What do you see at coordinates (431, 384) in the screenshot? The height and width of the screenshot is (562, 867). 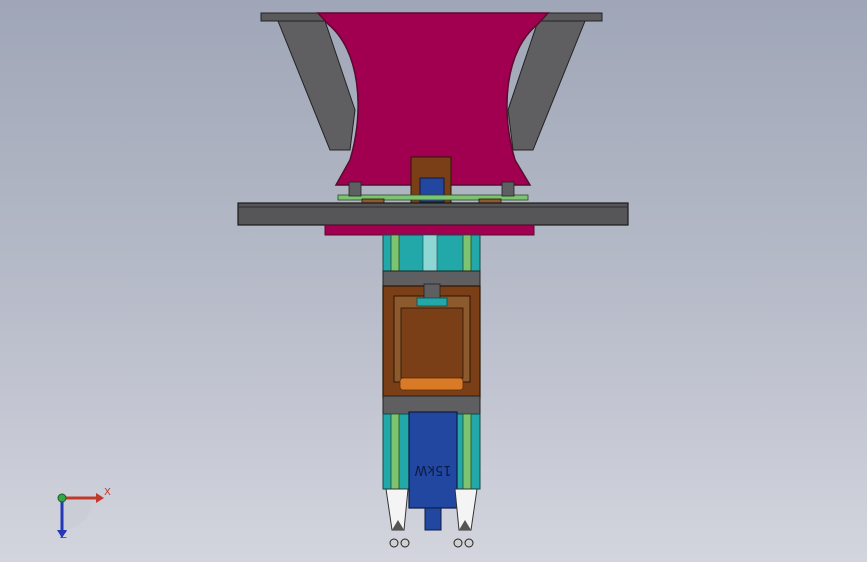 I see `coupling-ring` at bounding box center [431, 384].